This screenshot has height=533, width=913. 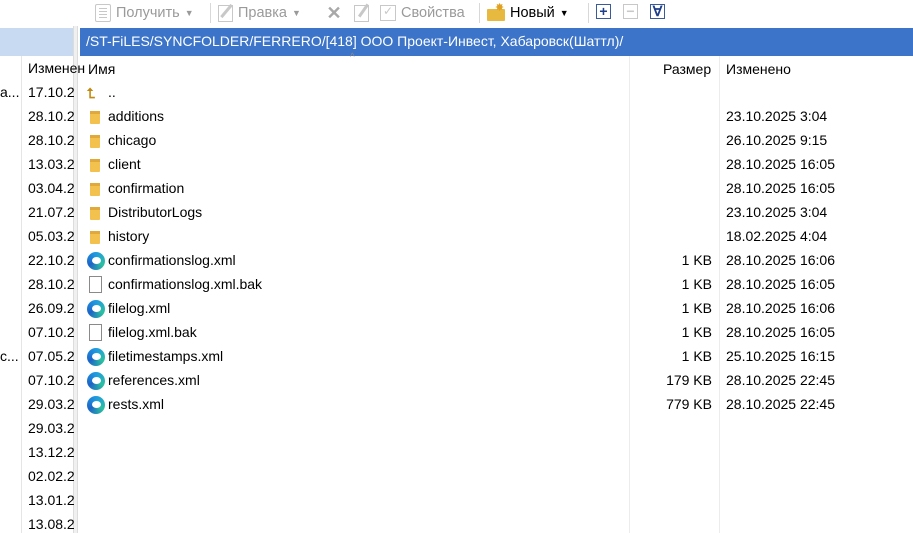 I want to click on properties-button: Свойства, so click(x=422, y=13).